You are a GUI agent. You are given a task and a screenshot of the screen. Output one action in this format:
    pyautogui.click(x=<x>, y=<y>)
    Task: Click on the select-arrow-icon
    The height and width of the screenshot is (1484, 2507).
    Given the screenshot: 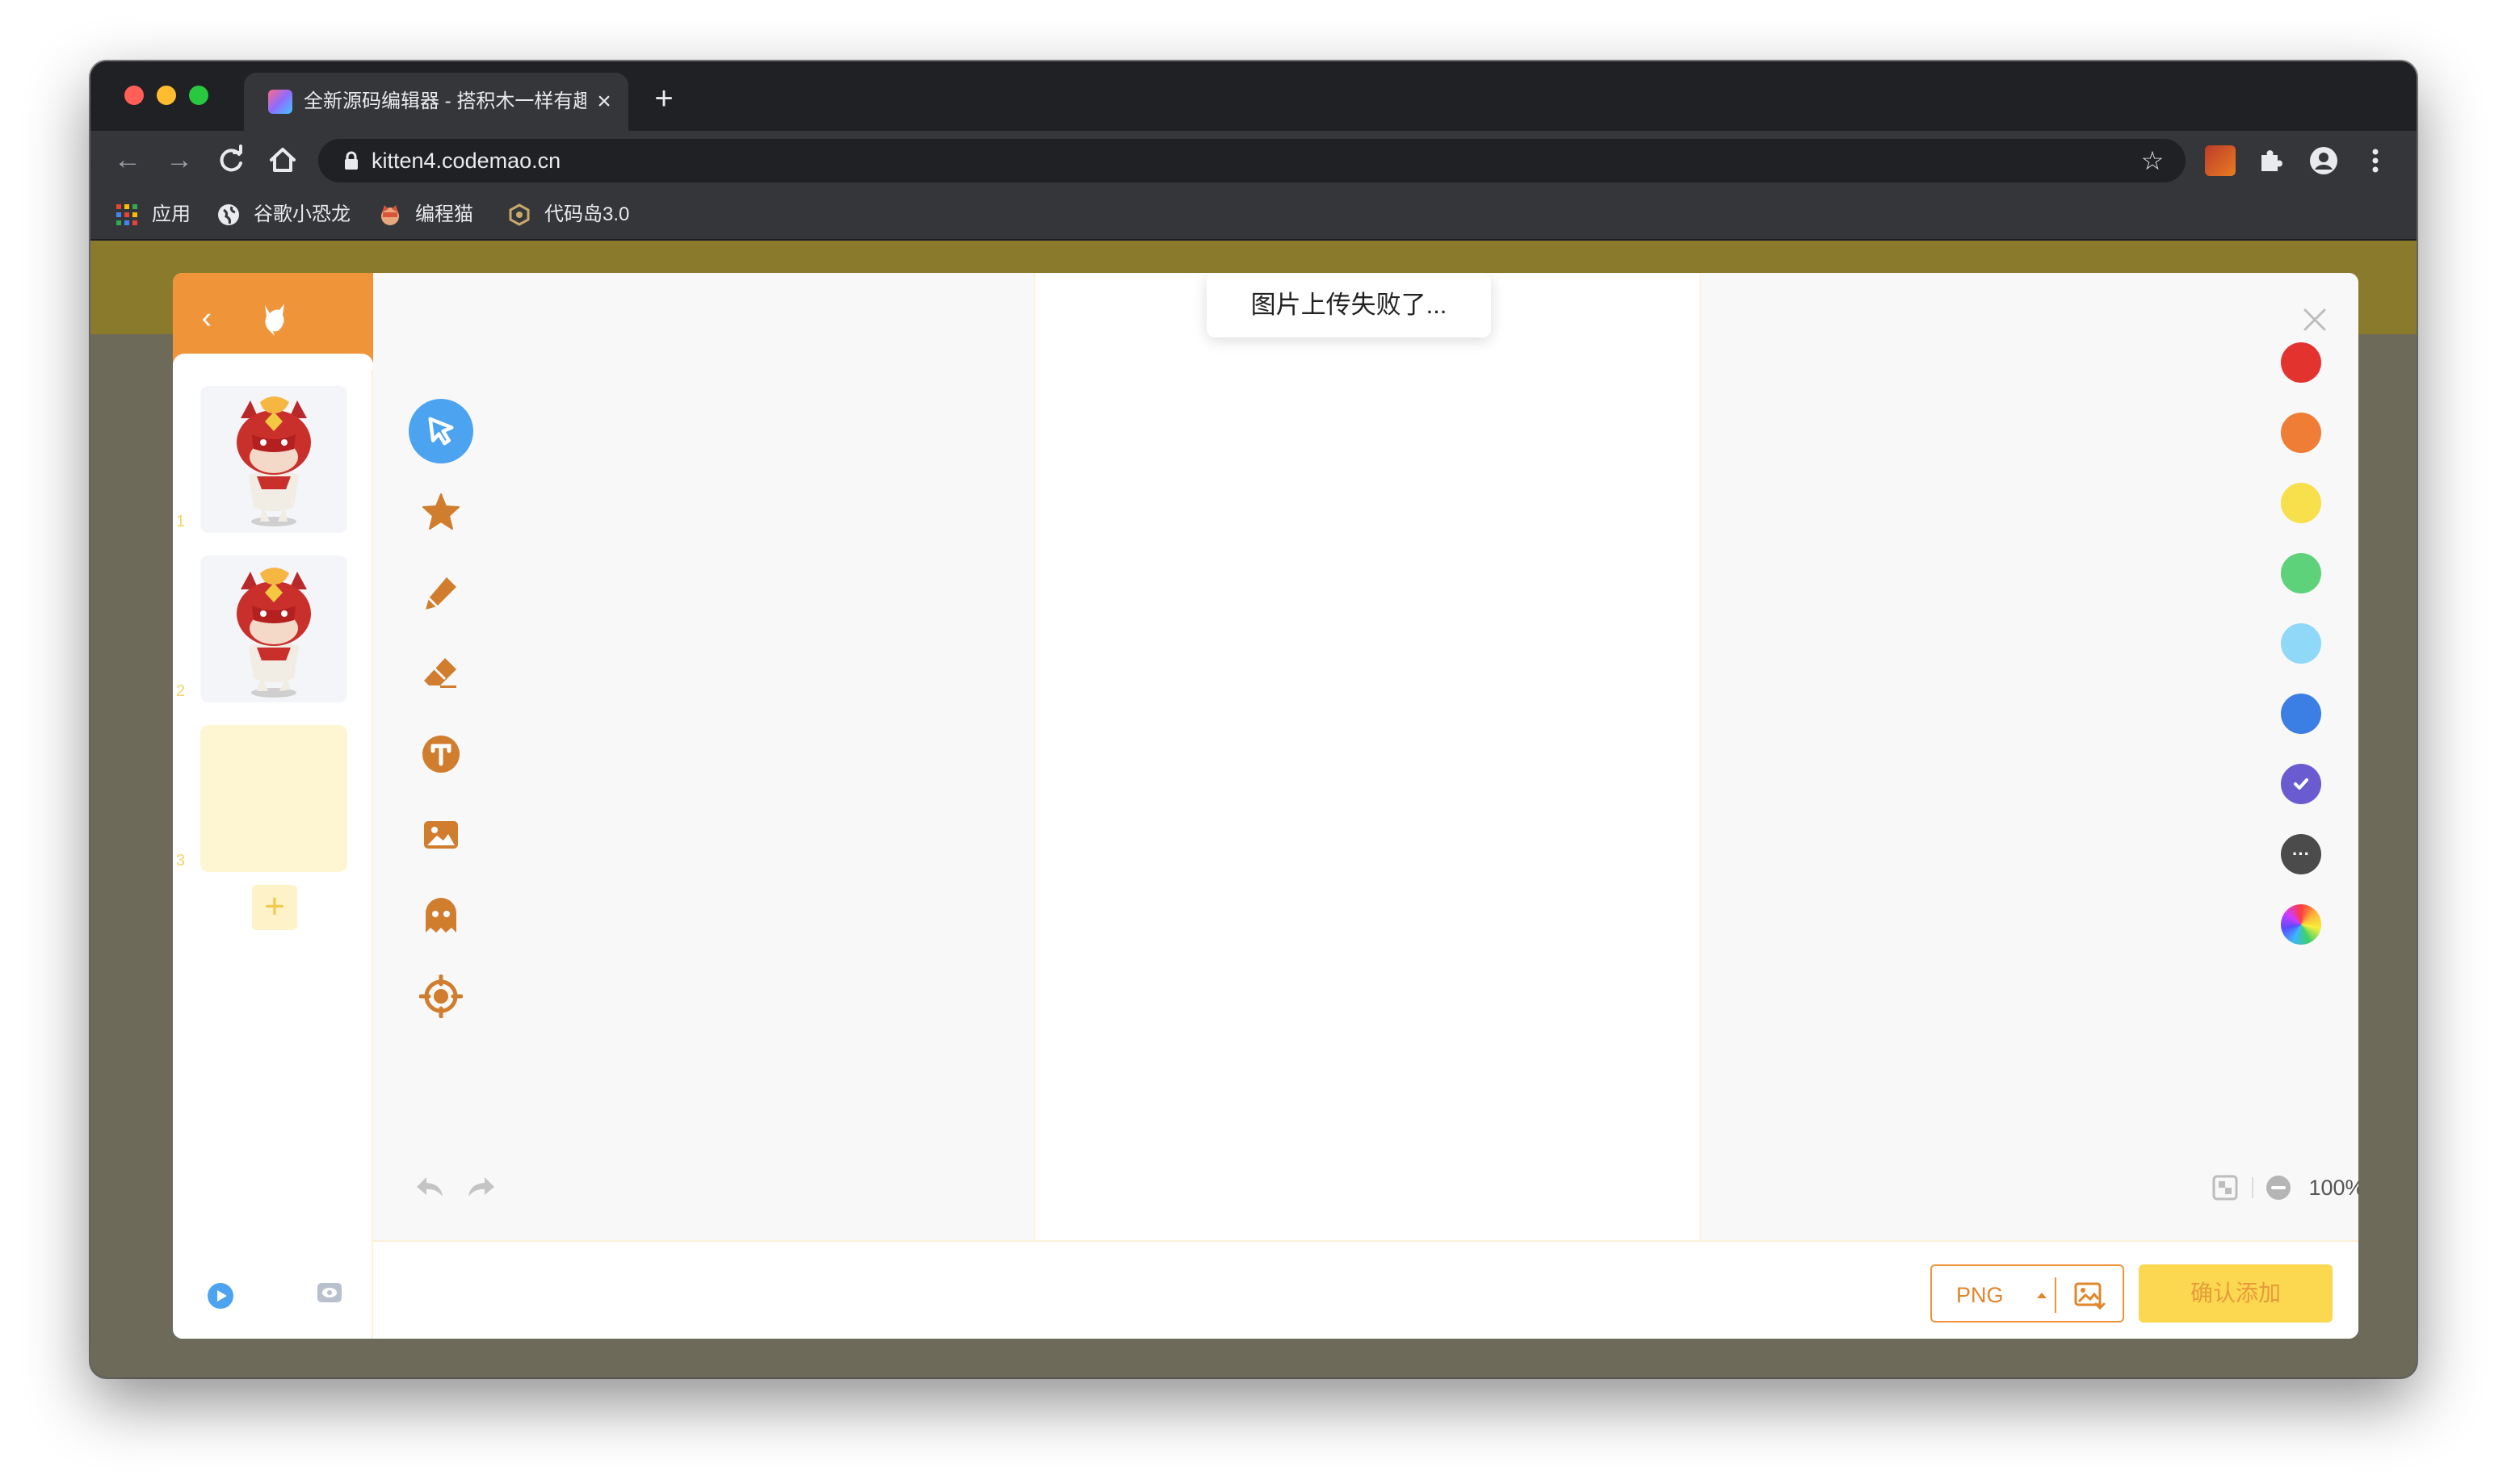 What is the action you would take?
    pyautogui.click(x=441, y=431)
    